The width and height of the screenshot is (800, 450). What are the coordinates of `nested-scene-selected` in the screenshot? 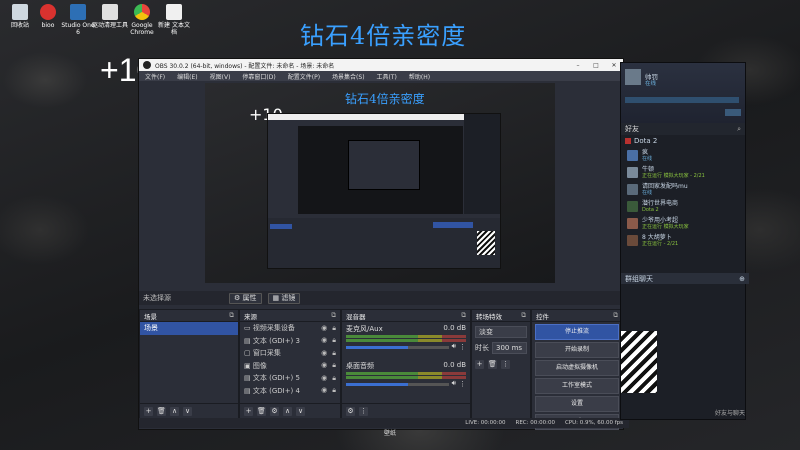 It's located at (281, 226).